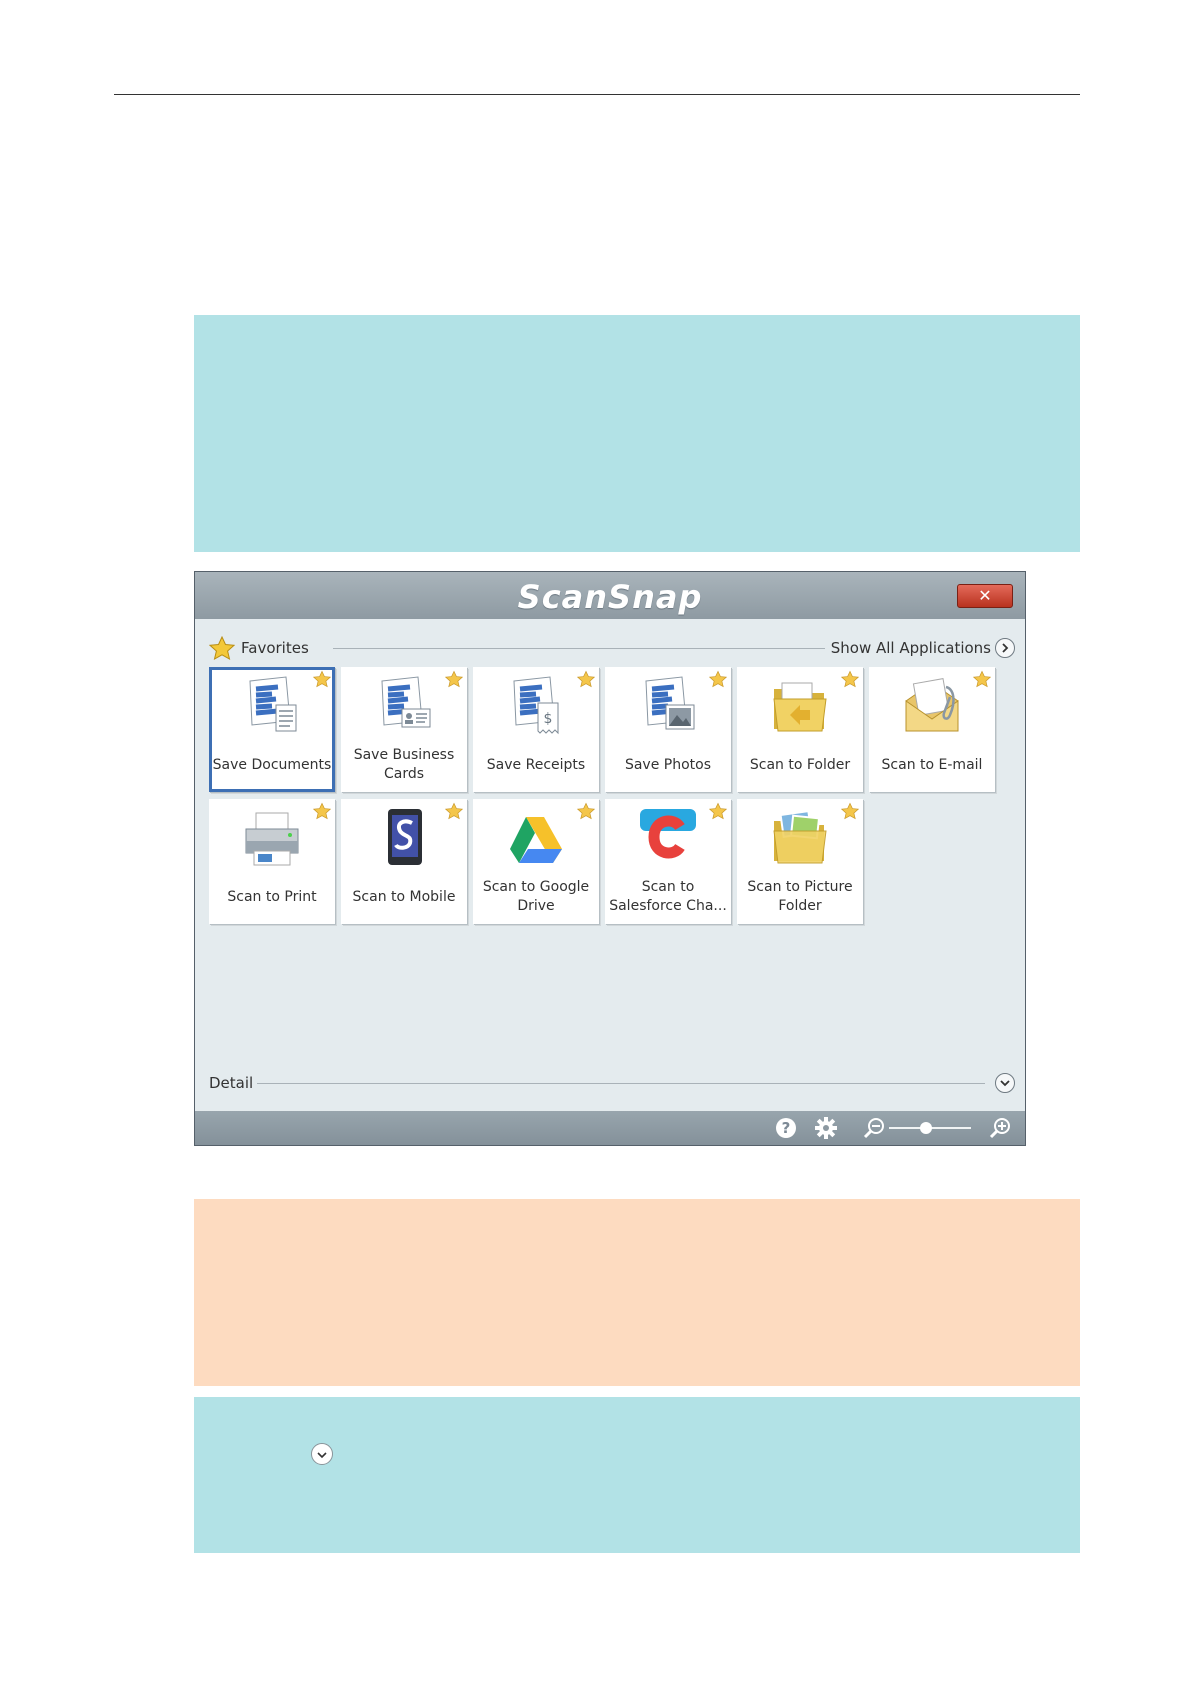  I want to click on app-tile-save-business-cards: Save Business Cards, so click(404, 729).